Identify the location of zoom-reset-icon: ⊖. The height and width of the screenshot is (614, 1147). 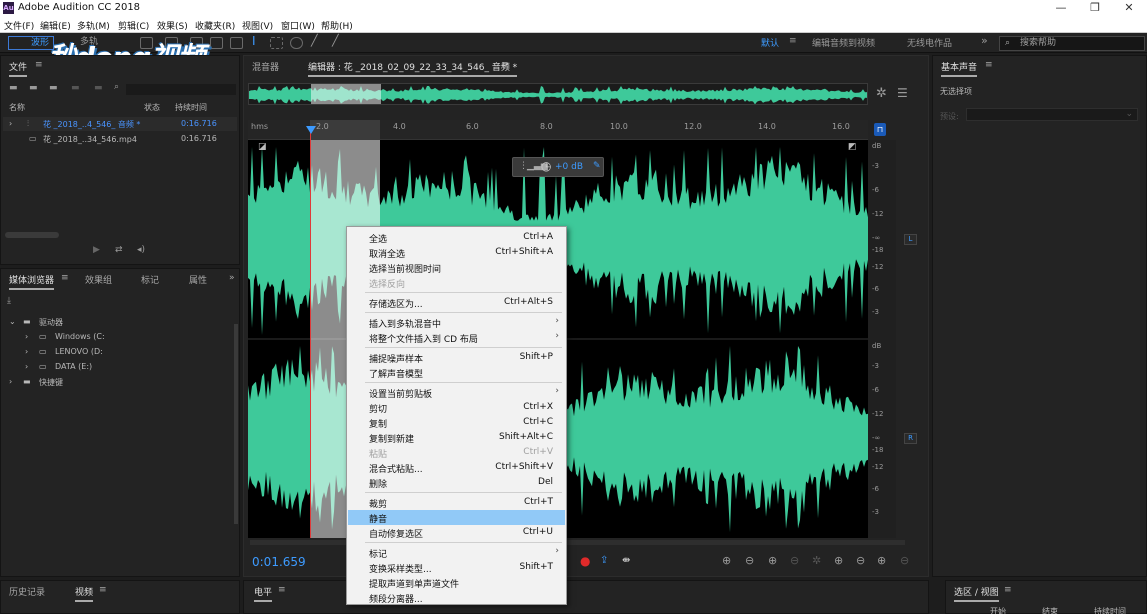
(904, 560).